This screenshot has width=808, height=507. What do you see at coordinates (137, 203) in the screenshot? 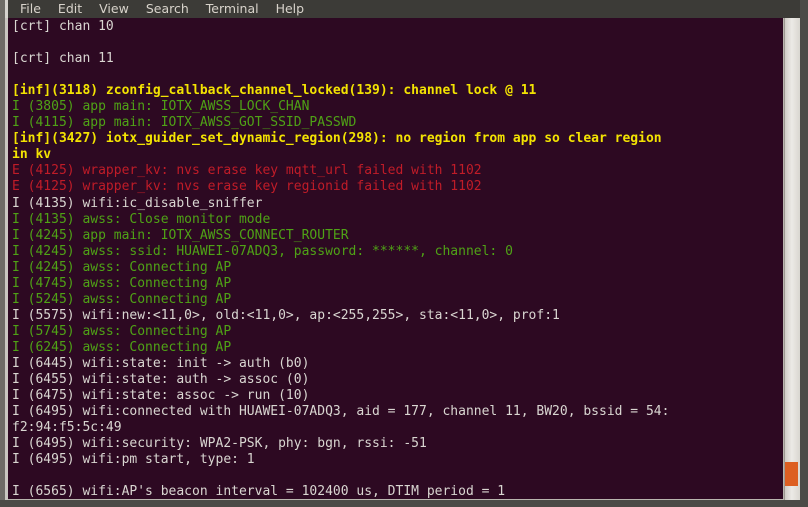
I see `terminal-line: I (4135) wifi:ic_disable_sniffer` at bounding box center [137, 203].